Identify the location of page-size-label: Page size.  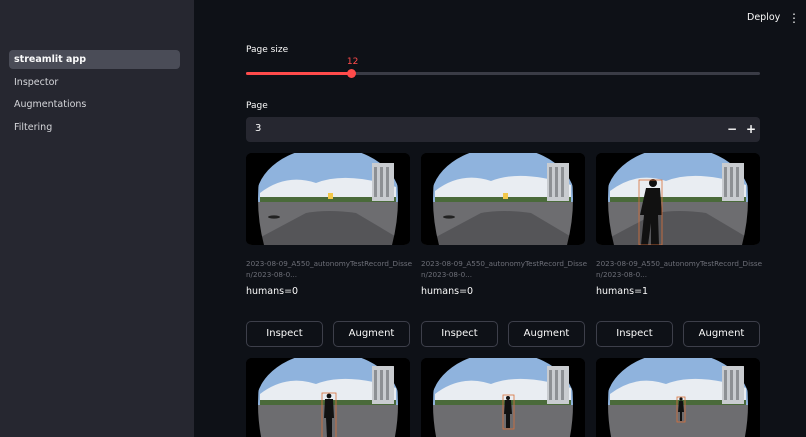
(267, 50).